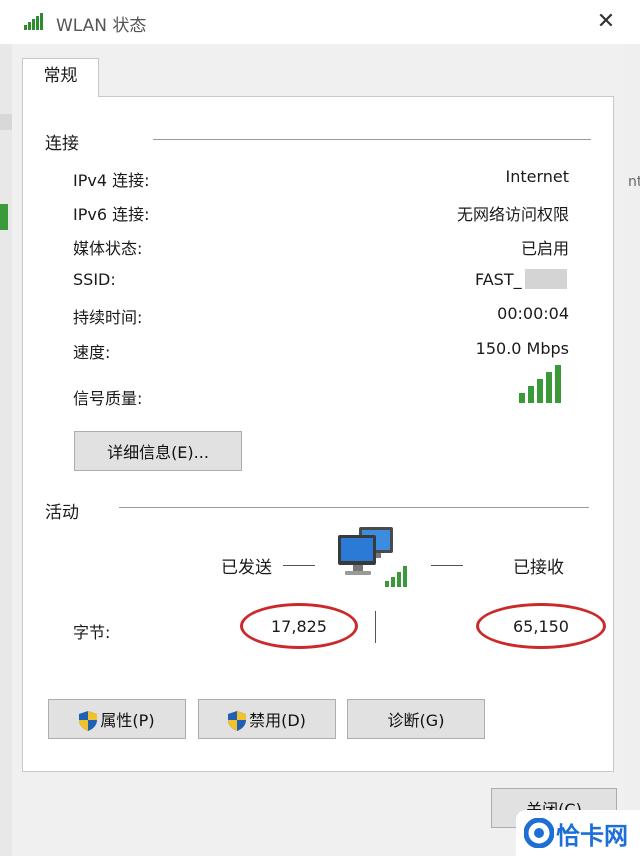  Describe the element at coordinates (92, 632) in the screenshot. I see `bytes-label: 字节:` at that location.